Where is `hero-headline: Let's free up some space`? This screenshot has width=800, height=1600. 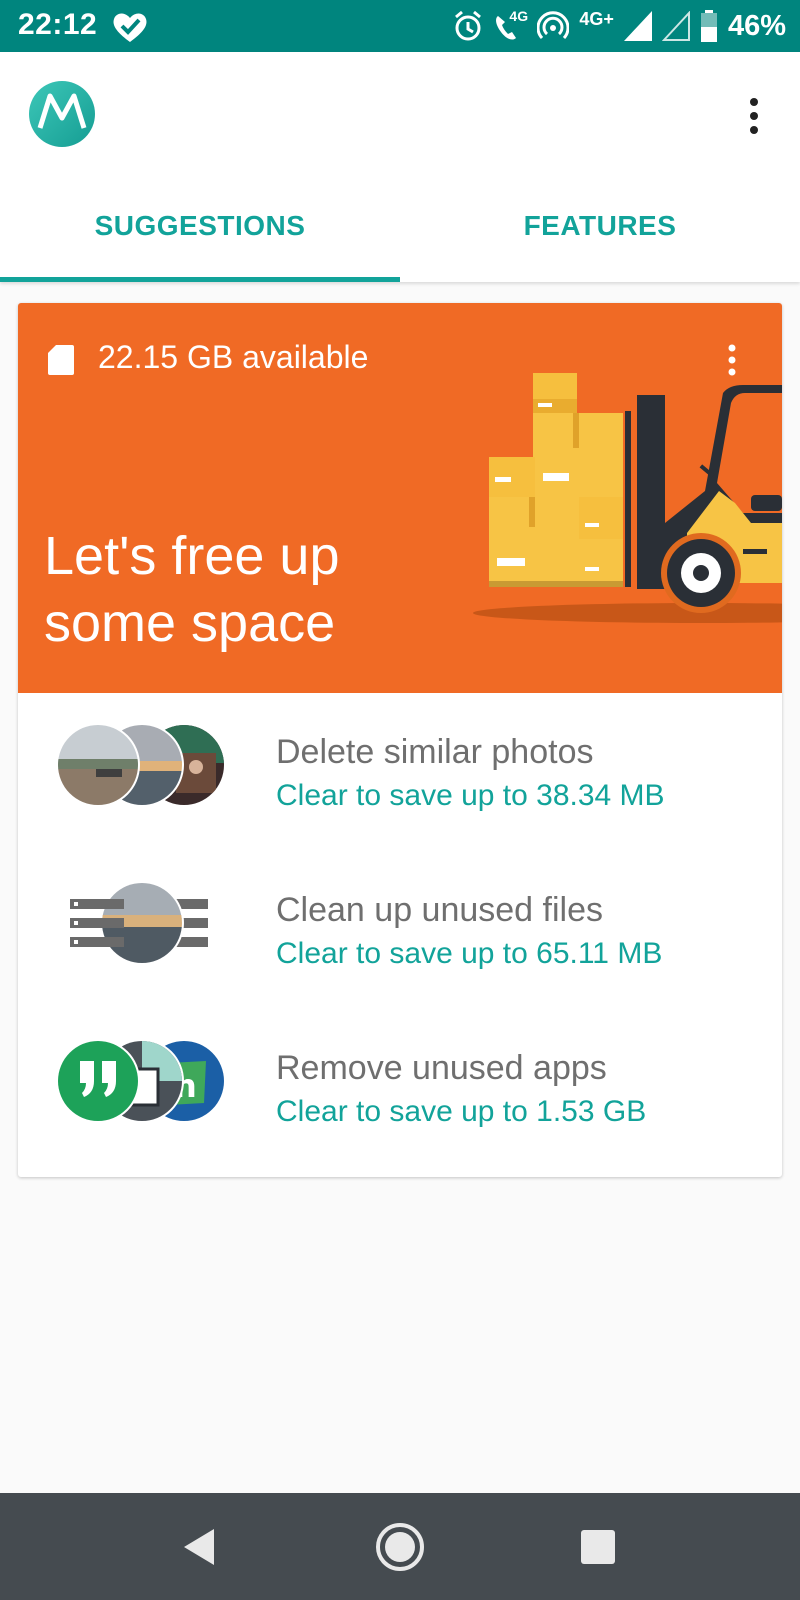 hero-headline: Let's free up some space is located at coordinates (192, 589).